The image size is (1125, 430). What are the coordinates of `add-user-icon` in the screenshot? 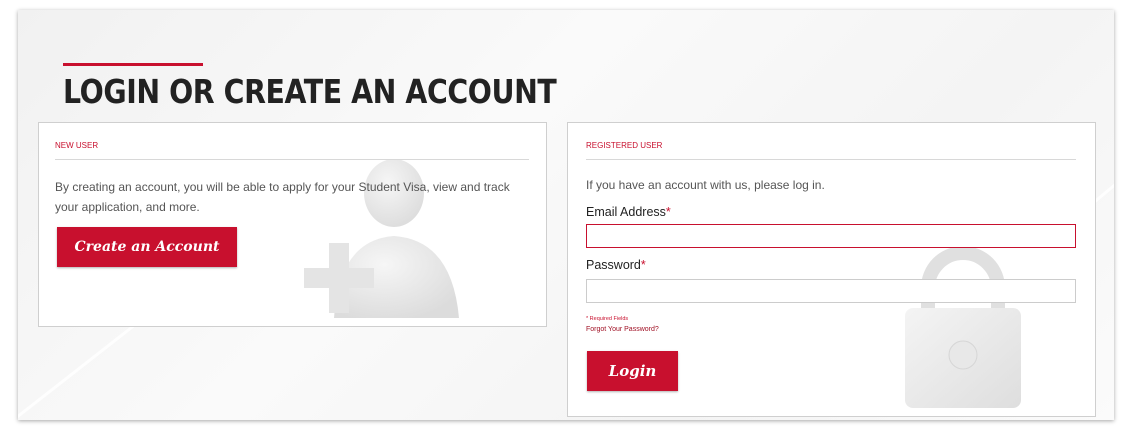 It's located at (381, 238).